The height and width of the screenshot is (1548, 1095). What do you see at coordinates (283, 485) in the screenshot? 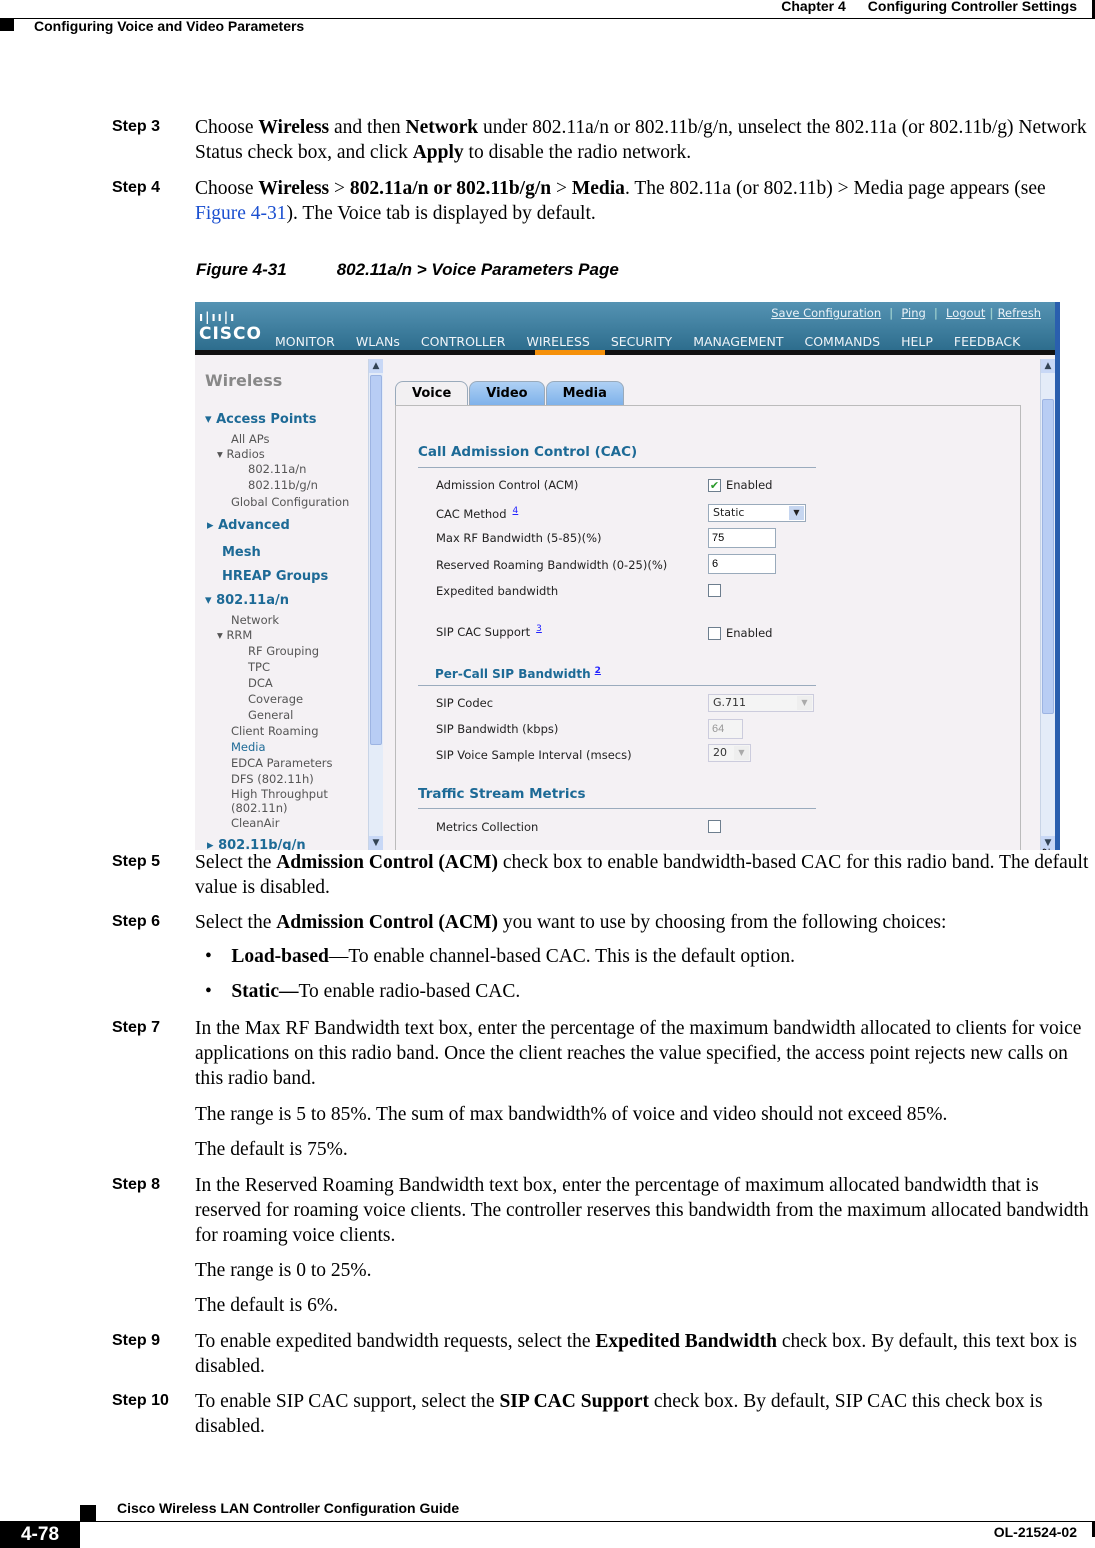
I see `sidebar-item-radio-bg: 802.11b/g/n` at bounding box center [283, 485].